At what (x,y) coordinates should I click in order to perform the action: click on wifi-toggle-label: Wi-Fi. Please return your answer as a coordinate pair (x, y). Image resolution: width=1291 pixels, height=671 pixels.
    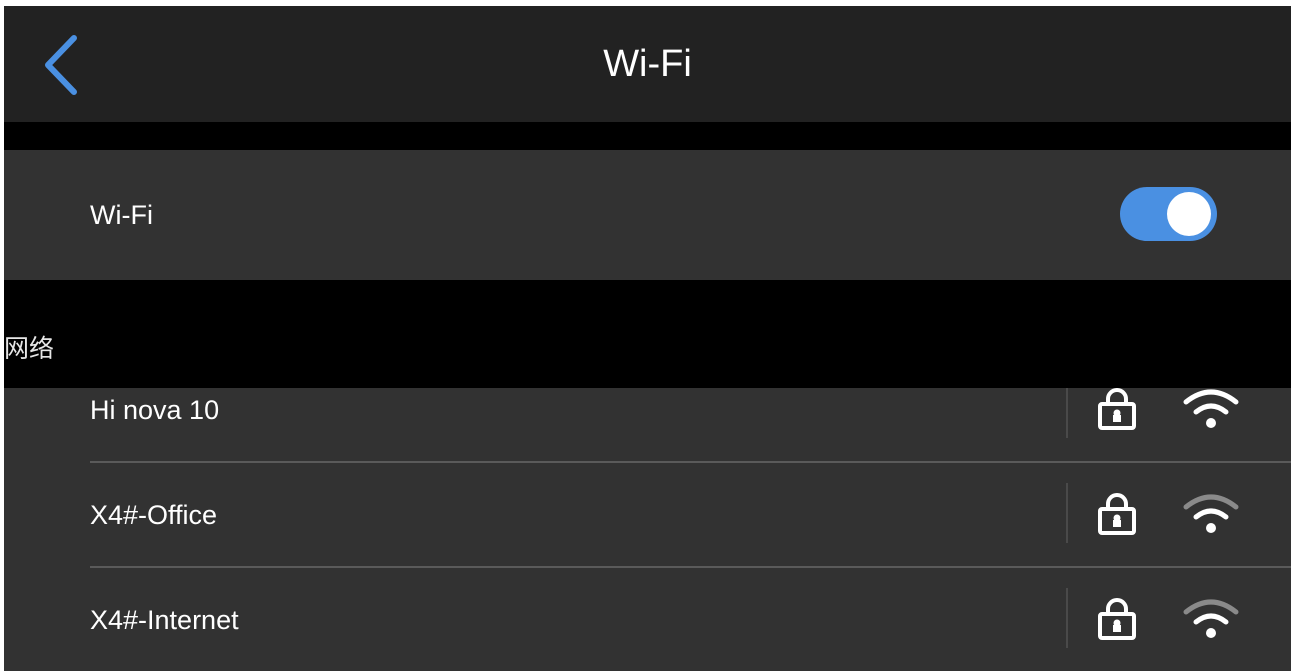
    Looking at the image, I should click on (121, 215).